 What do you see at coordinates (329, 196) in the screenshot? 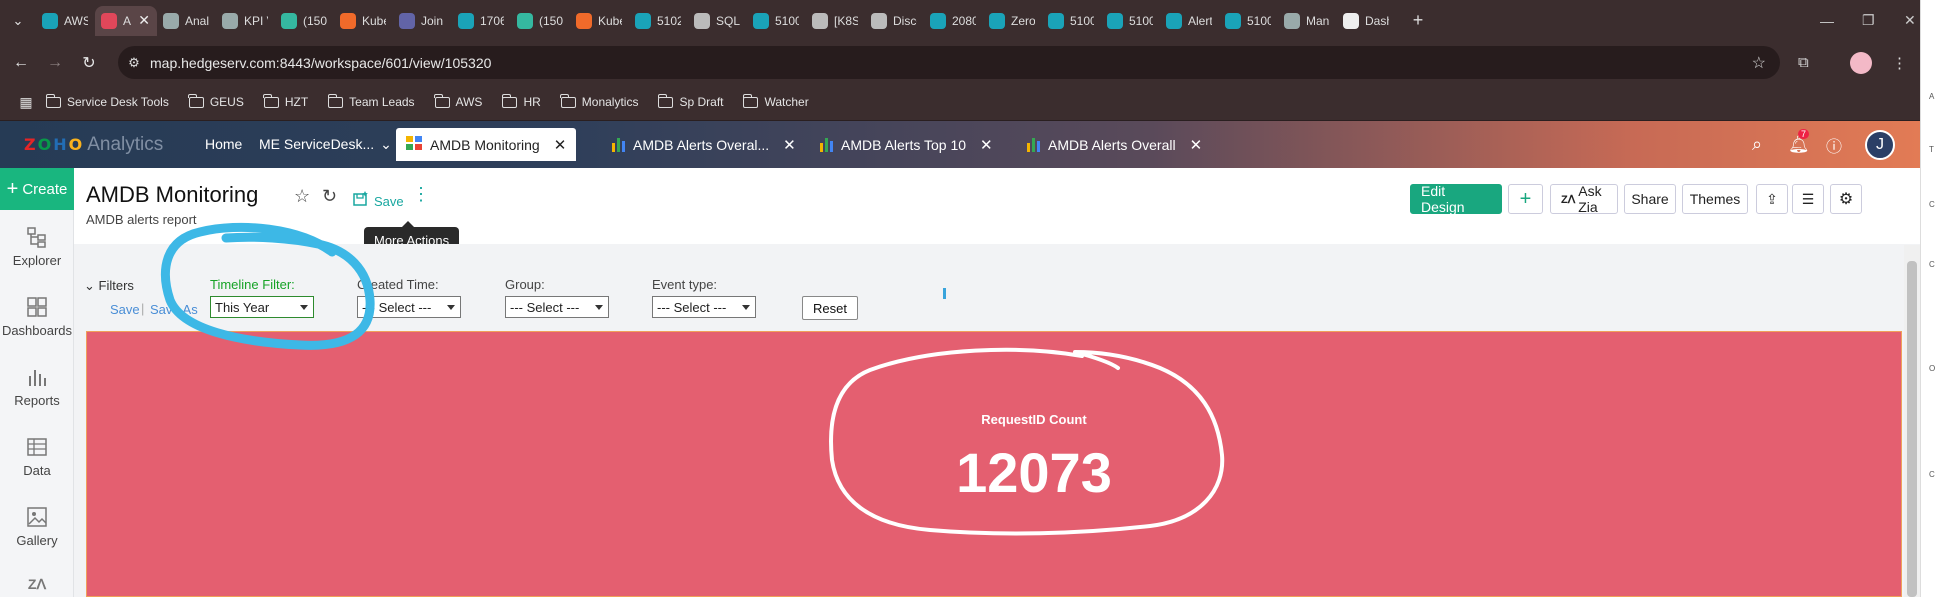
I see `refresh-icon: ↻` at bounding box center [329, 196].